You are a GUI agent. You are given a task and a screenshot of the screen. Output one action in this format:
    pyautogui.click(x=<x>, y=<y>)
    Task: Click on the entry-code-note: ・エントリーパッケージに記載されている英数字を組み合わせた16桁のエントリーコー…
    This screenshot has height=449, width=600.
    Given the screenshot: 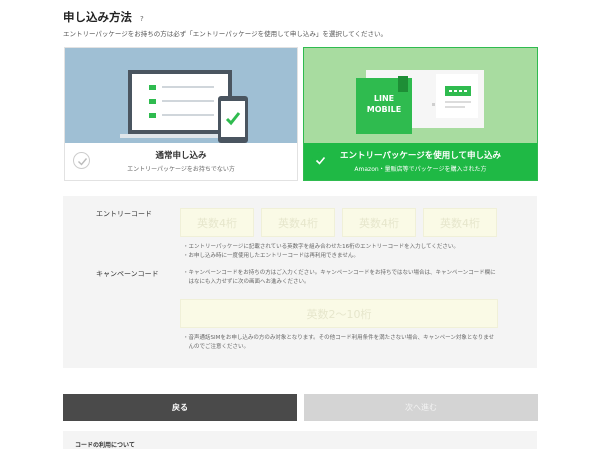 What is the action you would take?
    pyautogui.click(x=321, y=247)
    